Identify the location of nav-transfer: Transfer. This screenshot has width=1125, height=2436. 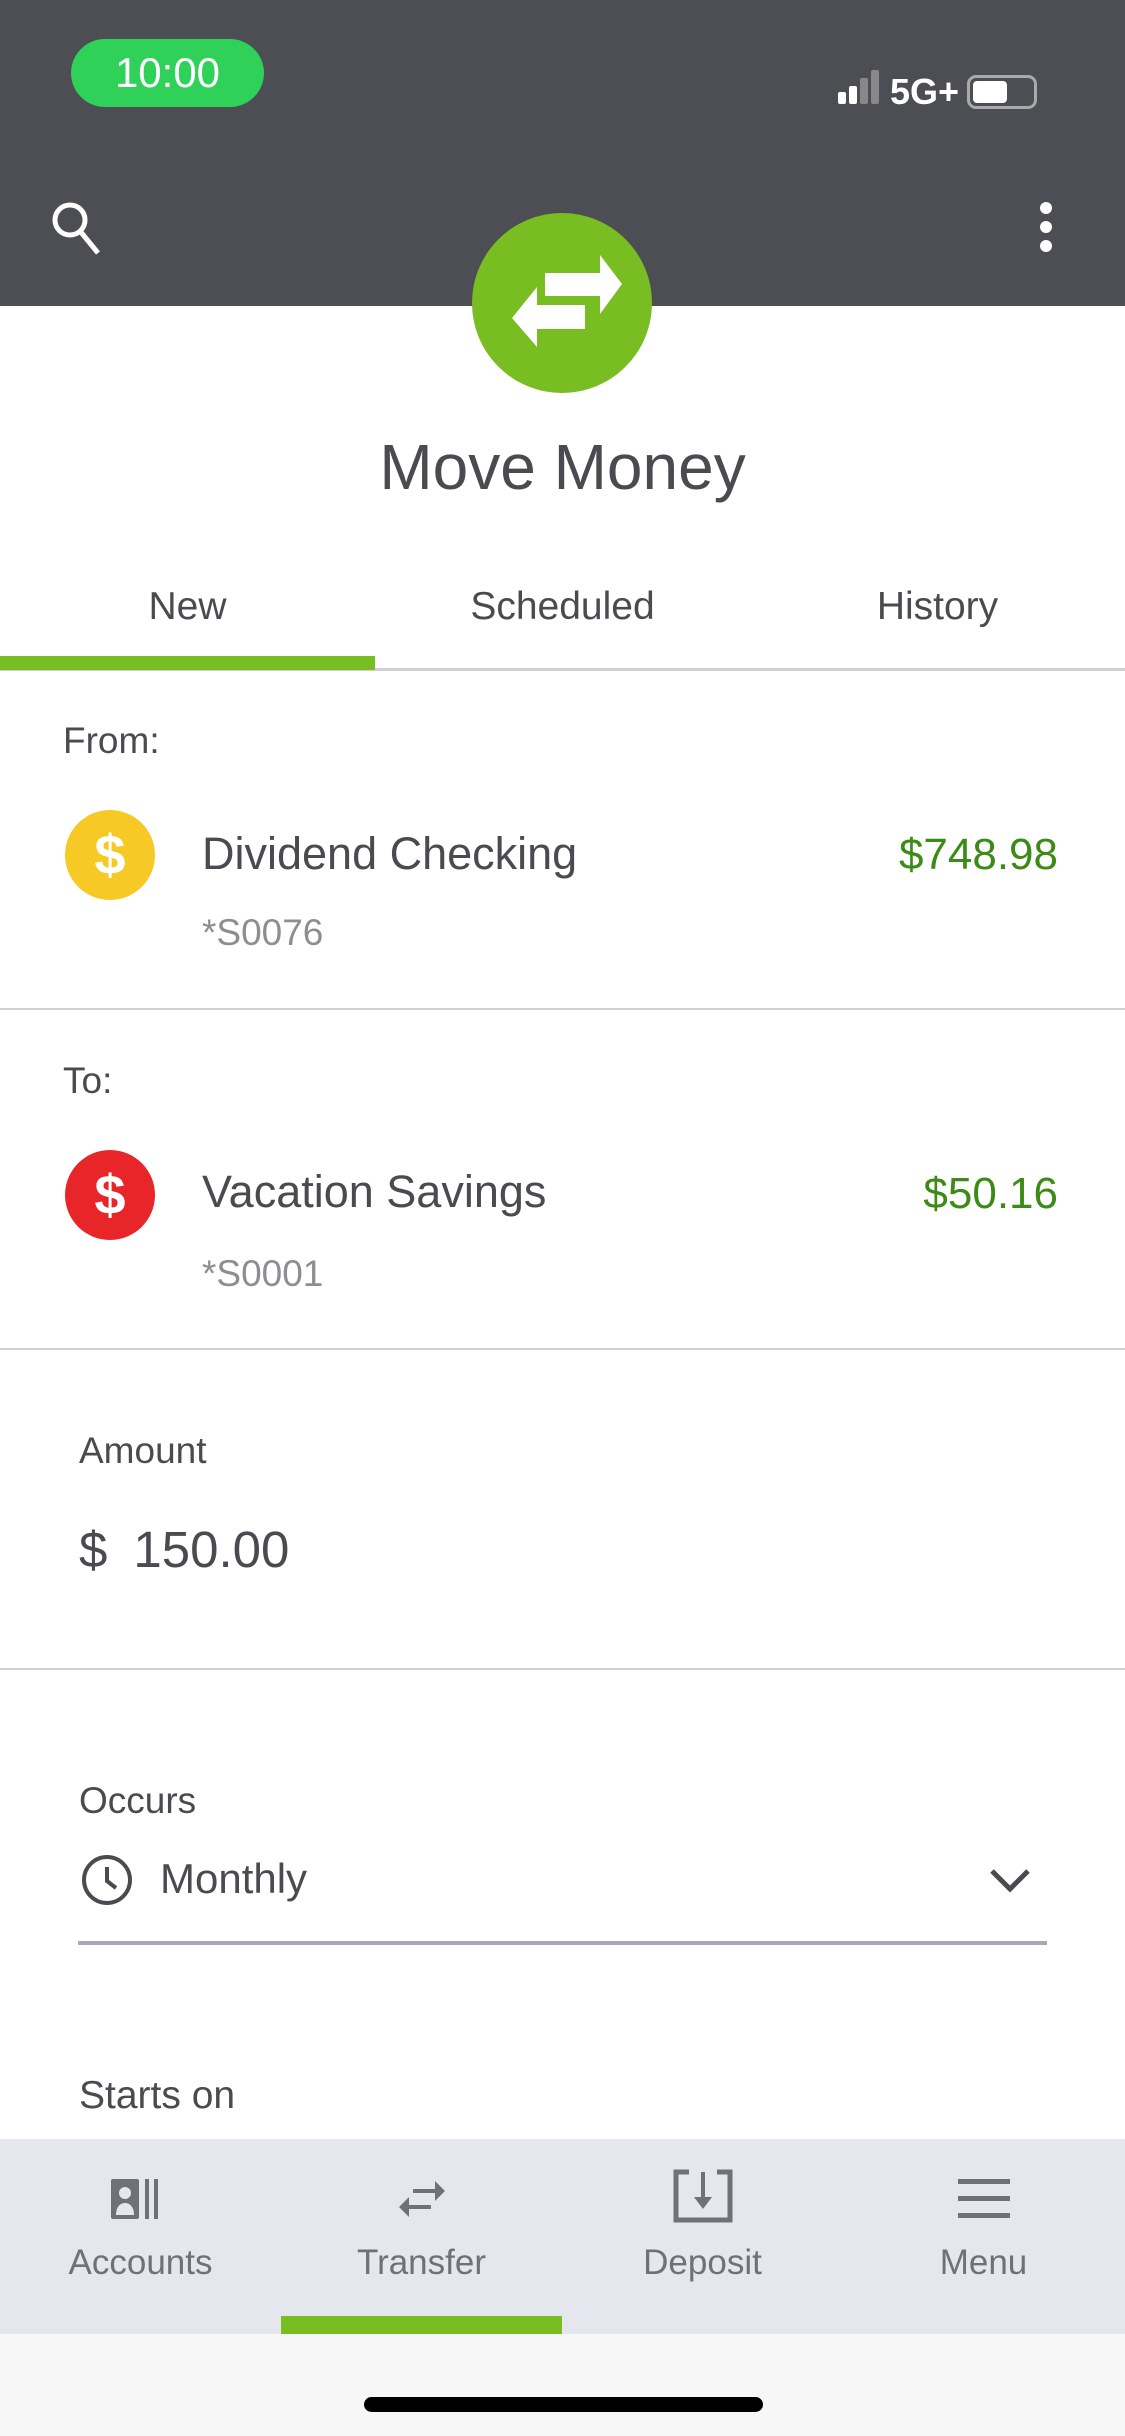
(421, 2236).